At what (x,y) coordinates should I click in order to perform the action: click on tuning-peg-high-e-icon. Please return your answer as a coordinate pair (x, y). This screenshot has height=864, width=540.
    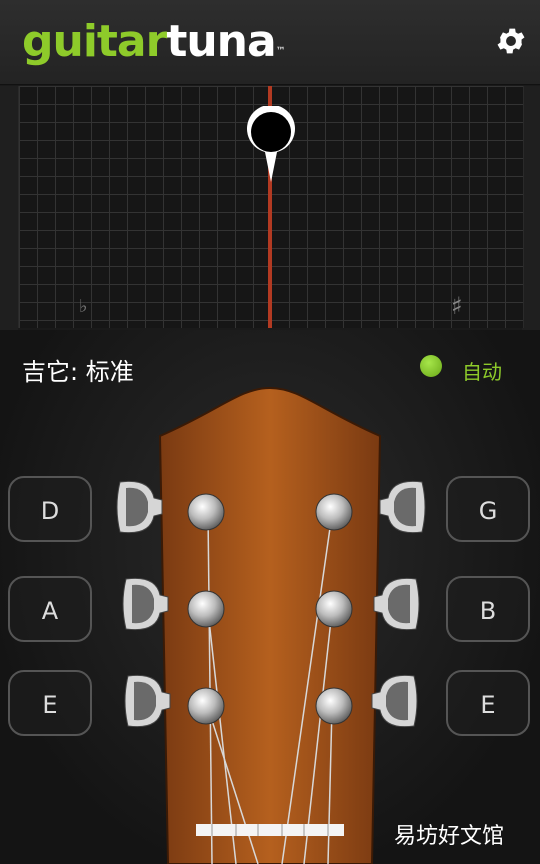
    Looking at the image, I should click on (395, 701).